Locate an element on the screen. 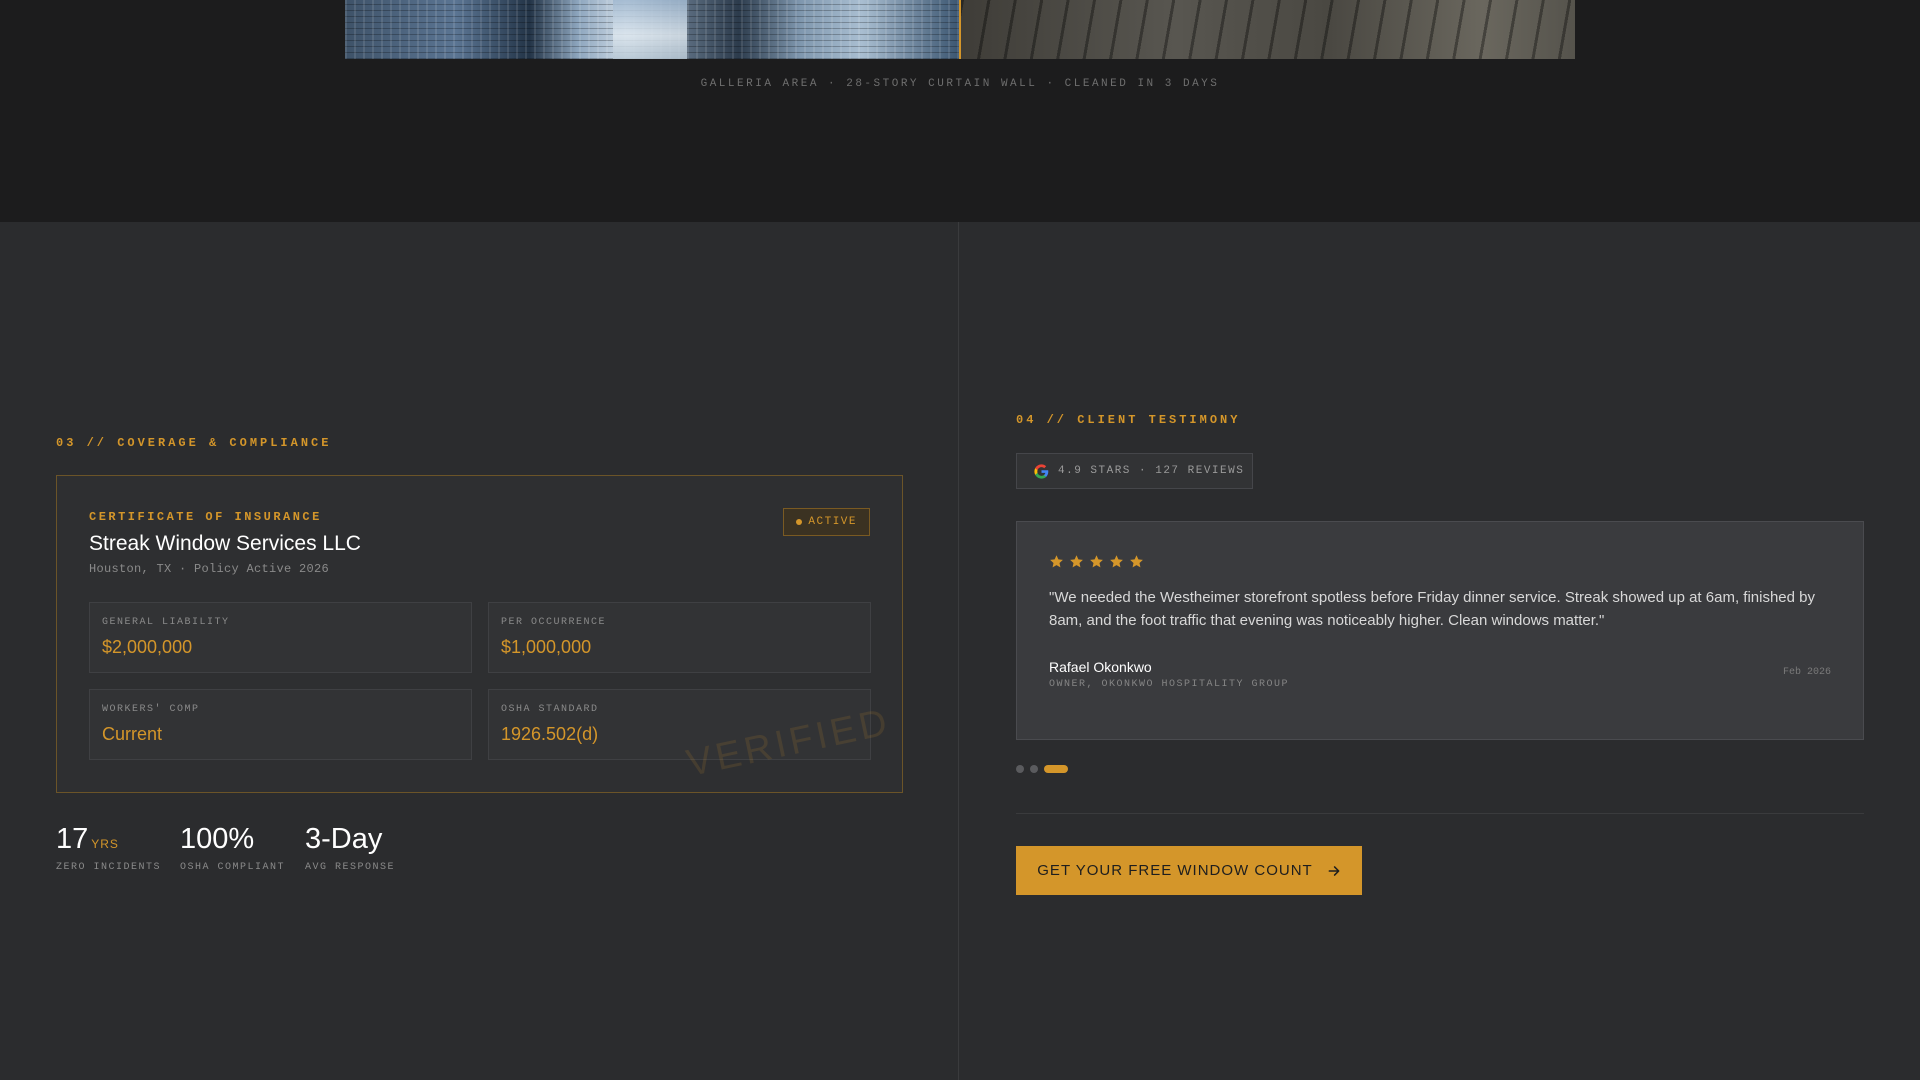  coverage-eyebrow: 03 // COVERAGE & COMPLIANCE is located at coordinates (194, 443).